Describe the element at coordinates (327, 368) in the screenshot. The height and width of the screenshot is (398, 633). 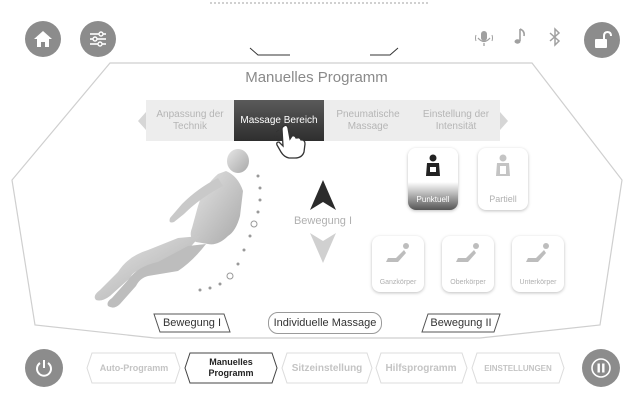
I see `nav-sitzeinstellung: Sitzeinstellung` at that location.